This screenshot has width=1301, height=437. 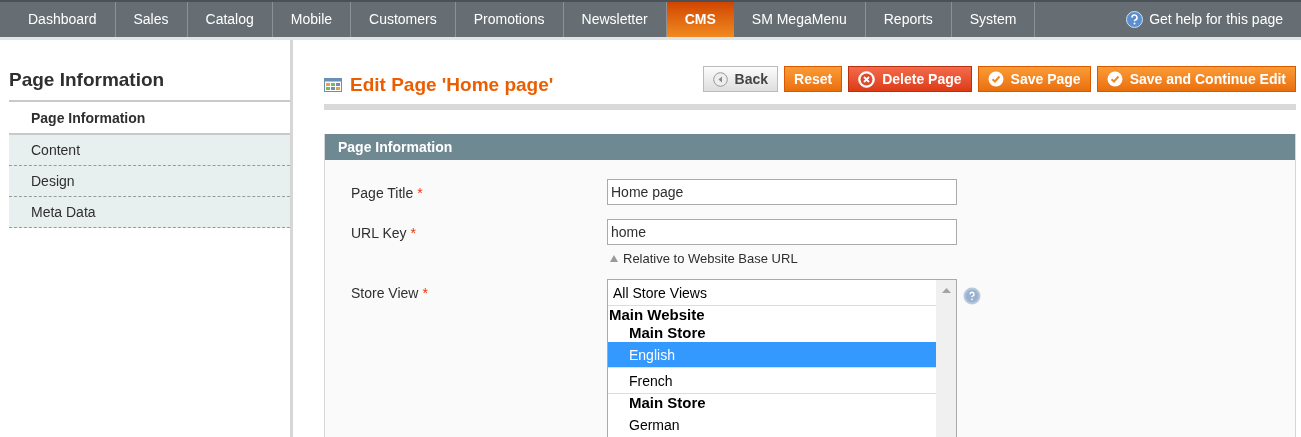 I want to click on up-triangle-icon, so click(x=614, y=259).